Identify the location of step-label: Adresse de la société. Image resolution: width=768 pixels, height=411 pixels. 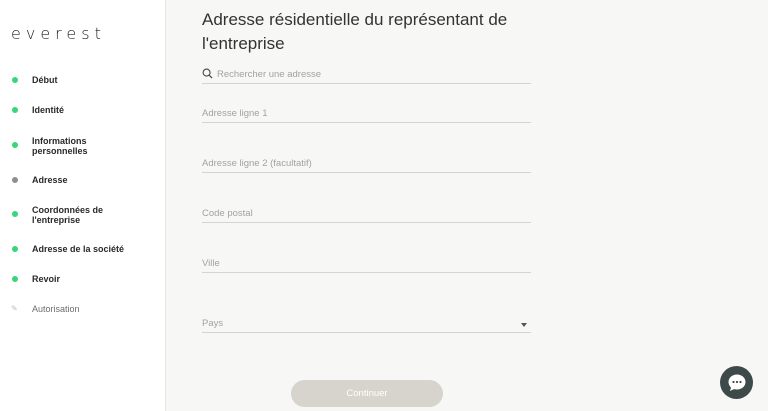
(78, 249).